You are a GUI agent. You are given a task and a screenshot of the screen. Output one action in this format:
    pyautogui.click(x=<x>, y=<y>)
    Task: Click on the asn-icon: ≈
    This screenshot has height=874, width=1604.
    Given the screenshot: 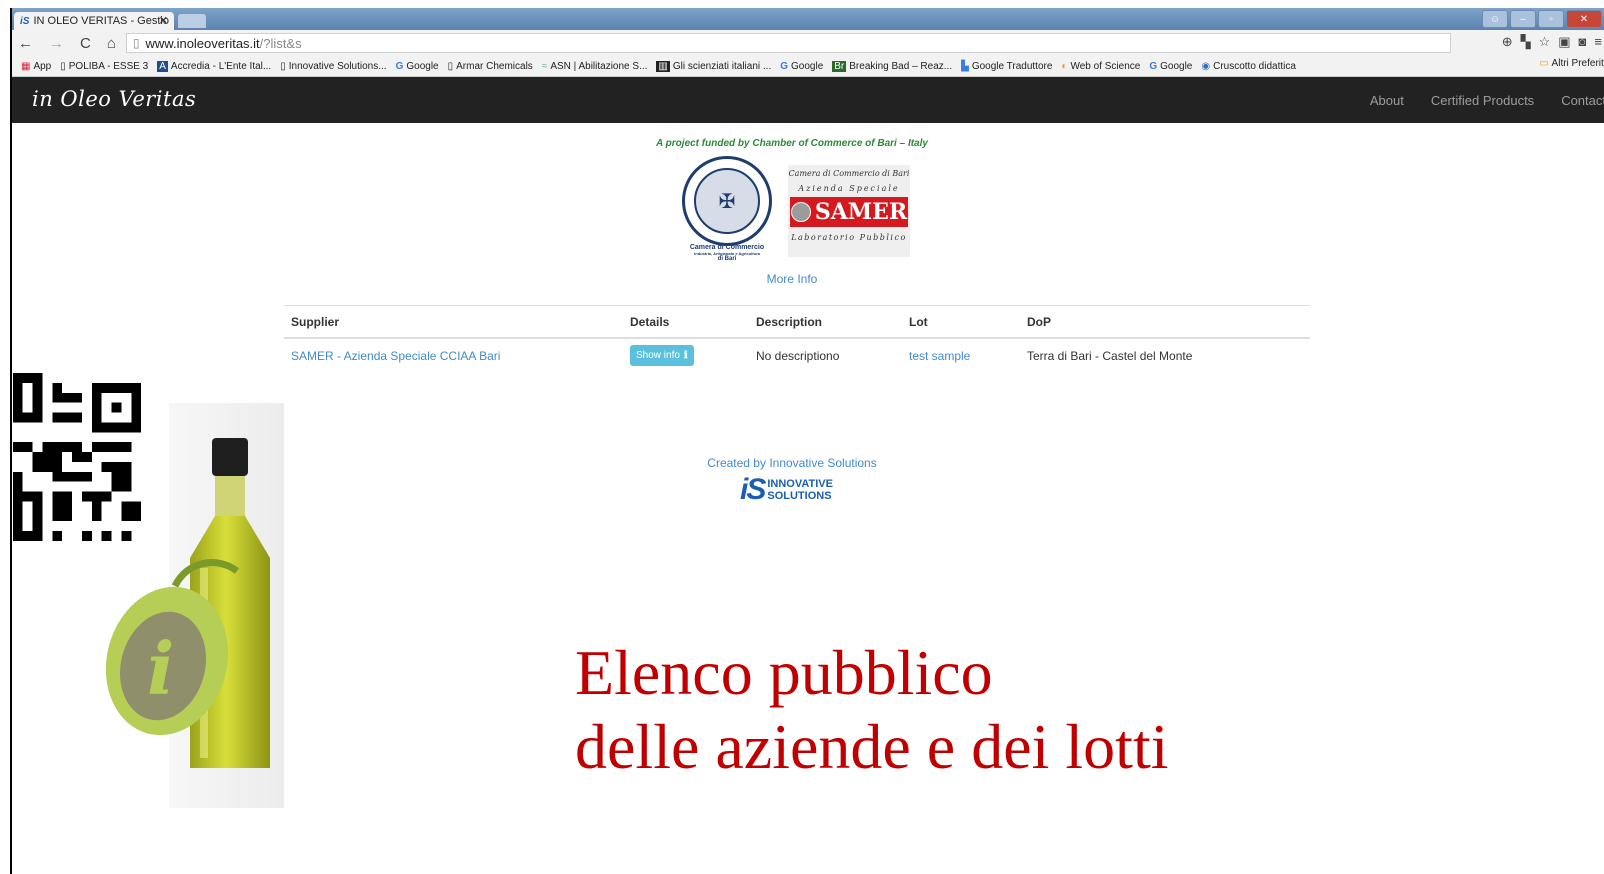 What is the action you would take?
    pyautogui.click(x=544, y=66)
    